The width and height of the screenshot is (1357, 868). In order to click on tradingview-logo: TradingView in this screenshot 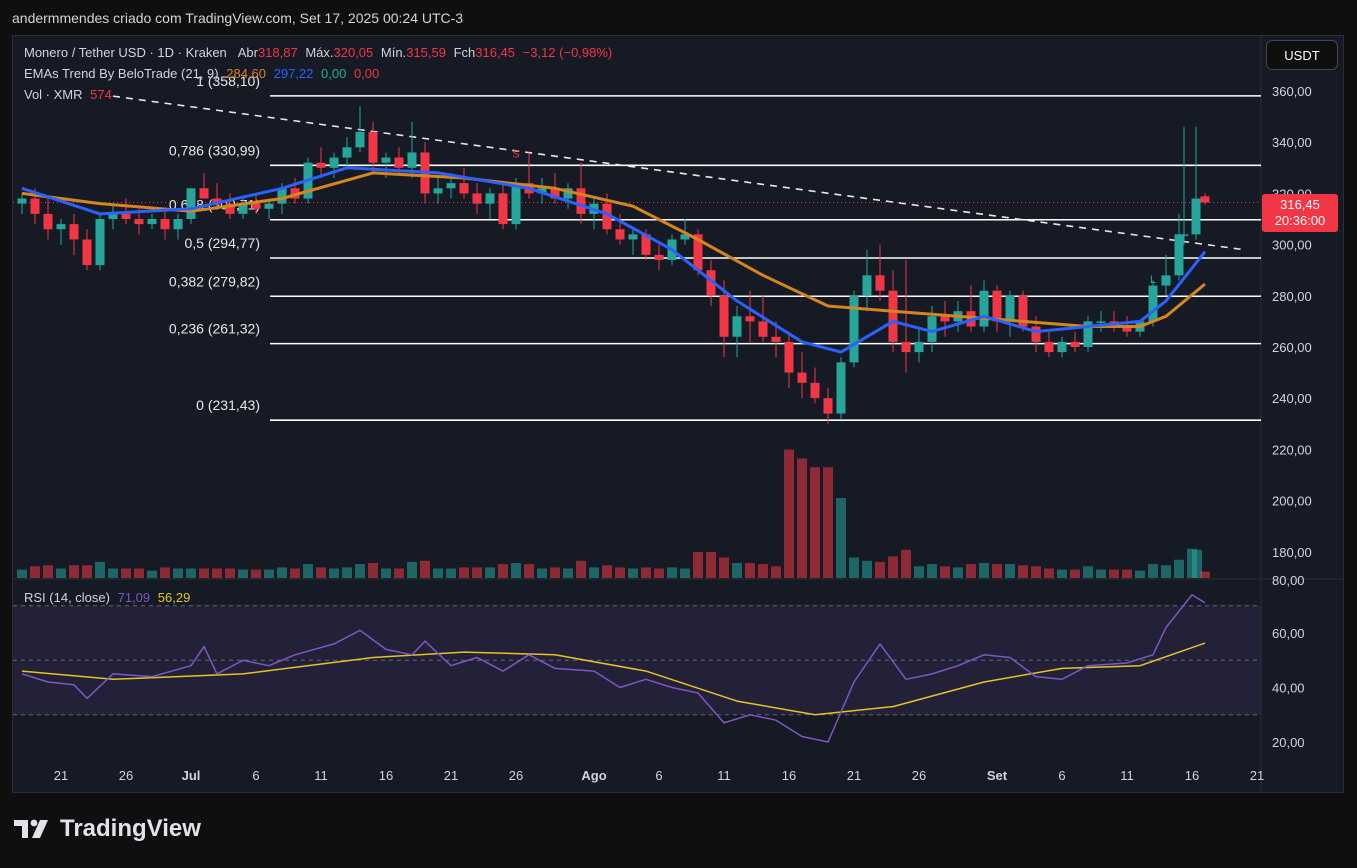, I will do `click(107, 829)`.